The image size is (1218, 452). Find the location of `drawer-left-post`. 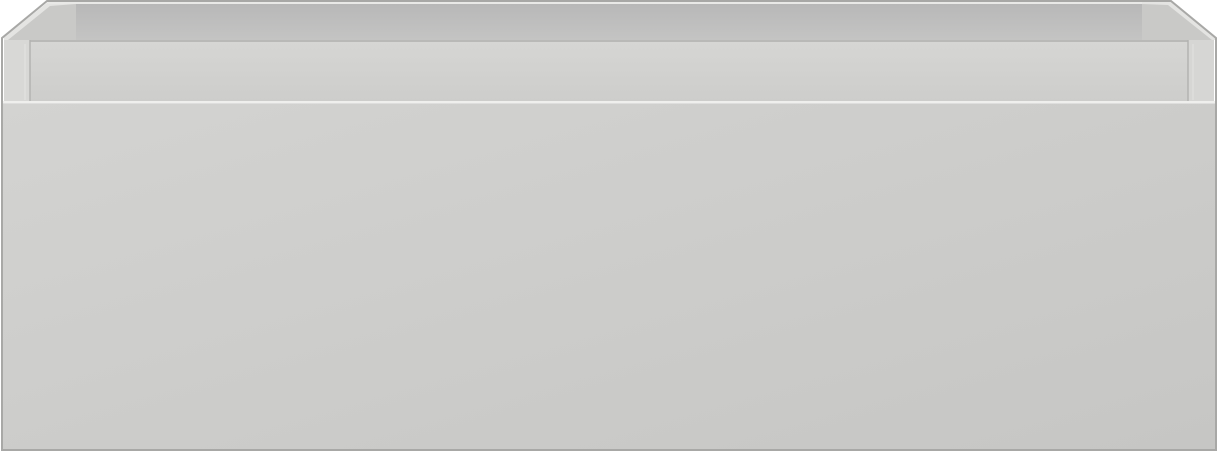

drawer-left-post is located at coordinates (17, 71).